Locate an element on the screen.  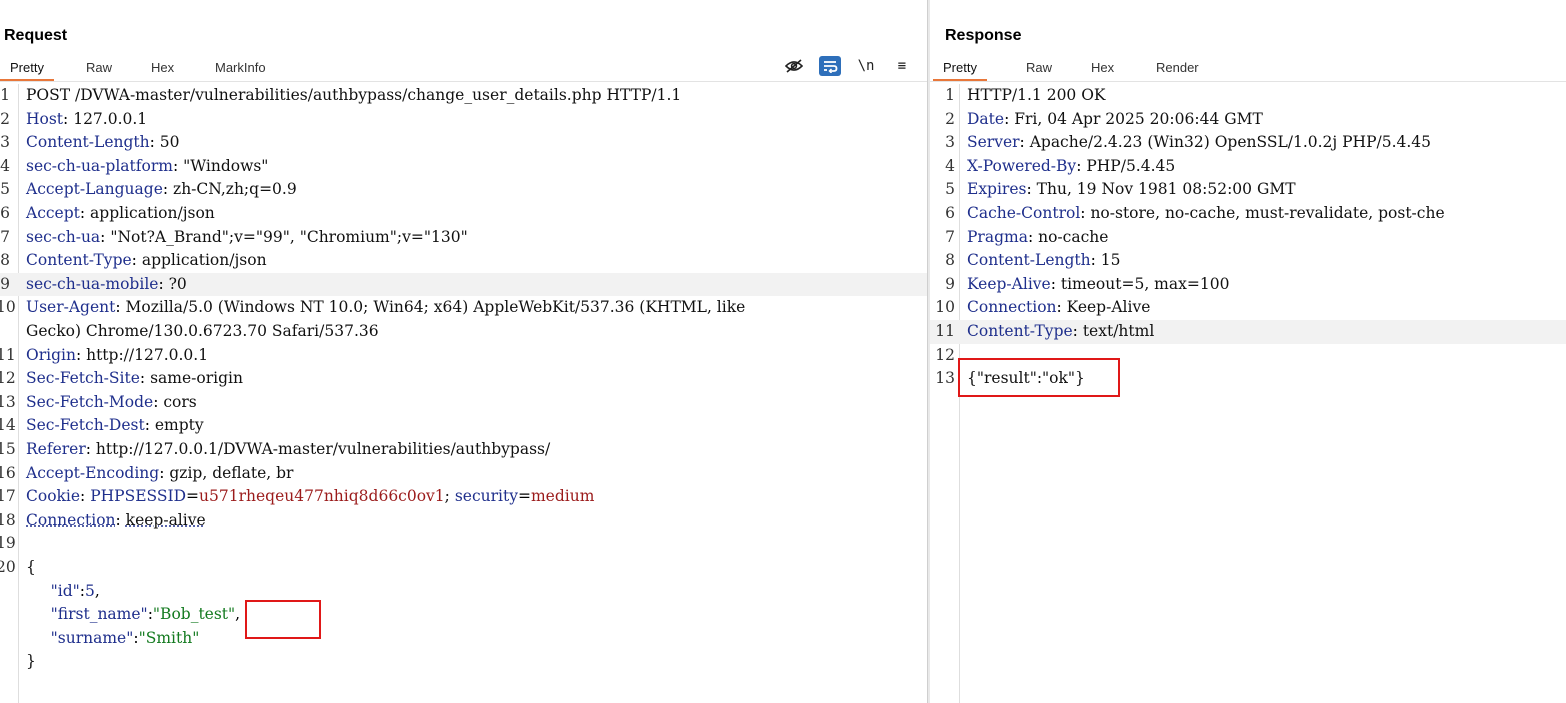
code-line: "id":5, is located at coordinates (463, 592).